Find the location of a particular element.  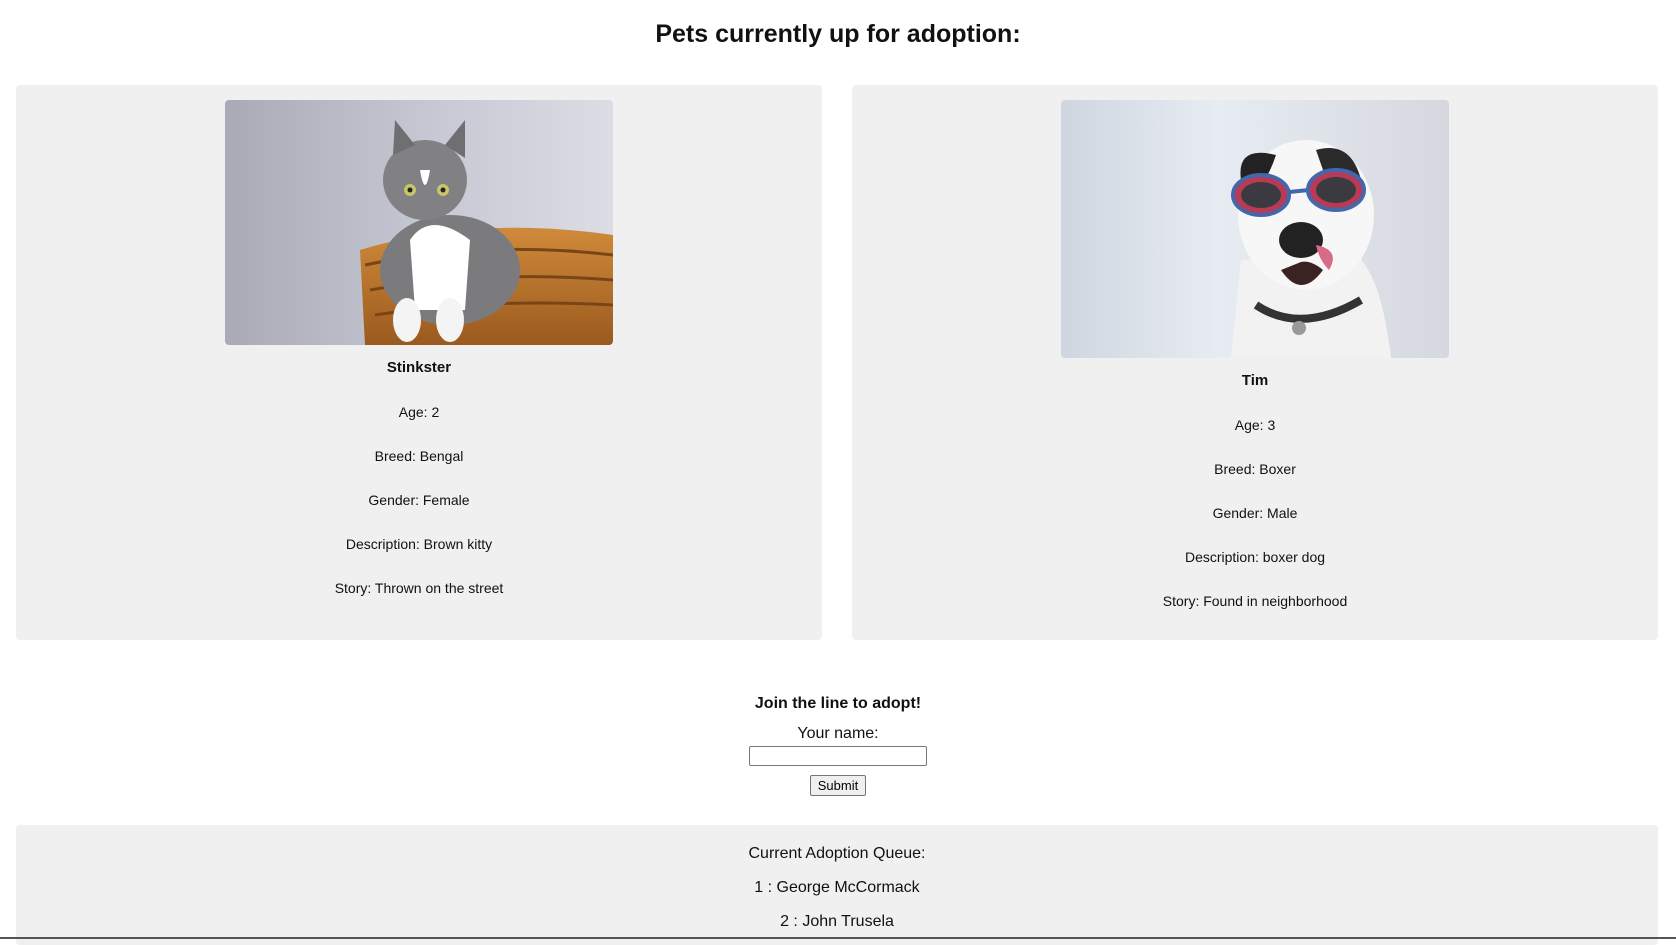

pet-breed: Breed: Bengal is located at coordinates (419, 456).